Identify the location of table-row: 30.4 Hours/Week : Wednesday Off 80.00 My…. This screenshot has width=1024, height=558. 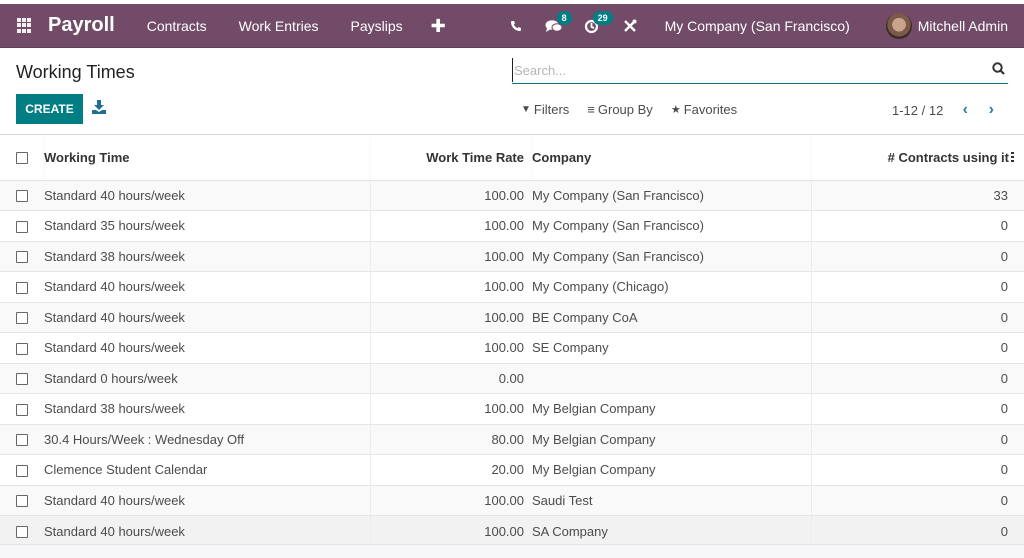
(512, 439).